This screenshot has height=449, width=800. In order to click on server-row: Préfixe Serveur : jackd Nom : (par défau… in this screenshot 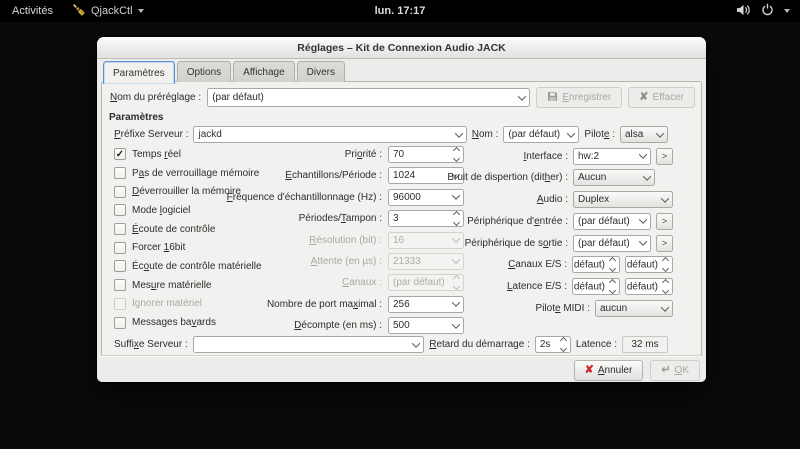, I will do `click(391, 134)`.